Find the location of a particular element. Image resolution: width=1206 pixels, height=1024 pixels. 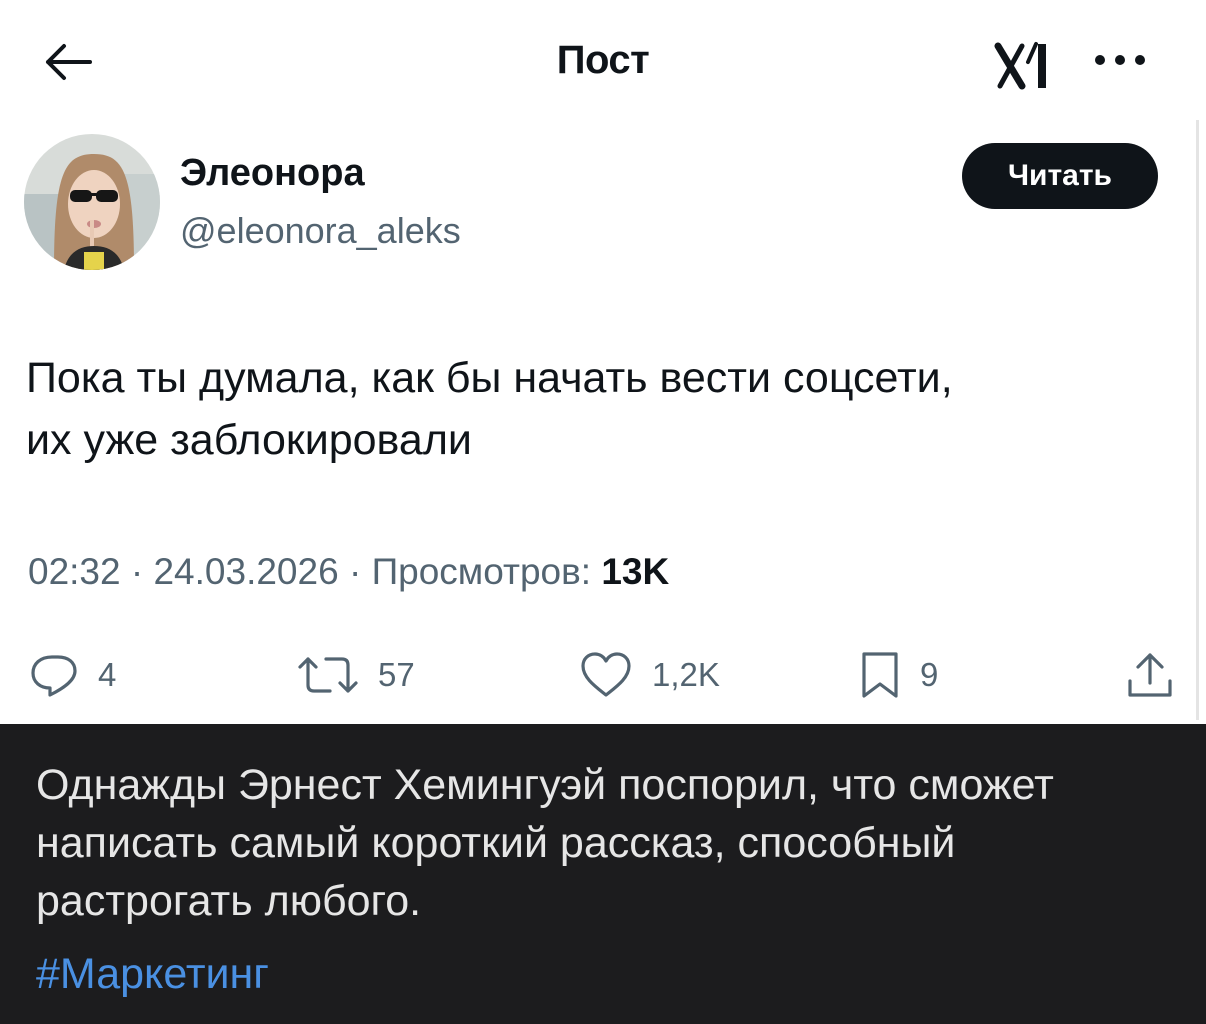

more-button is located at coordinates (1121, 60).